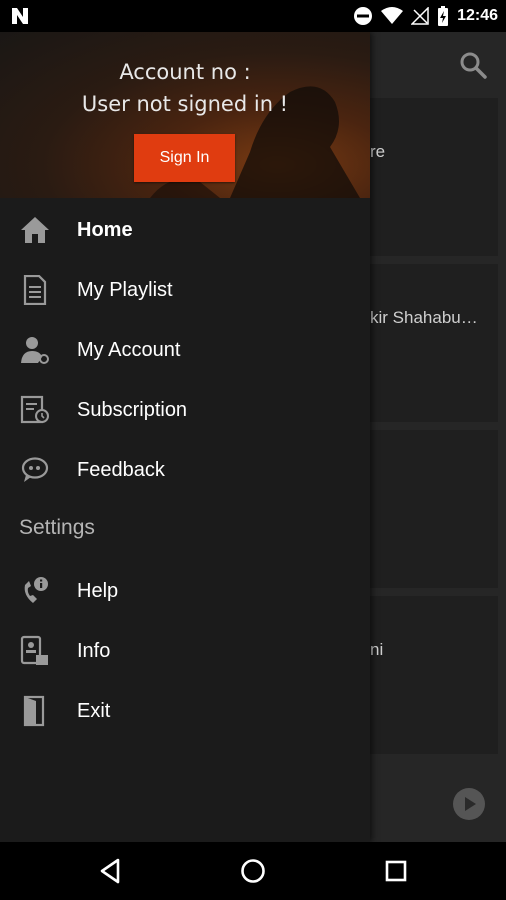 The height and width of the screenshot is (900, 506). Describe the element at coordinates (185, 591) in the screenshot. I see `menu-item-help: Help` at that location.